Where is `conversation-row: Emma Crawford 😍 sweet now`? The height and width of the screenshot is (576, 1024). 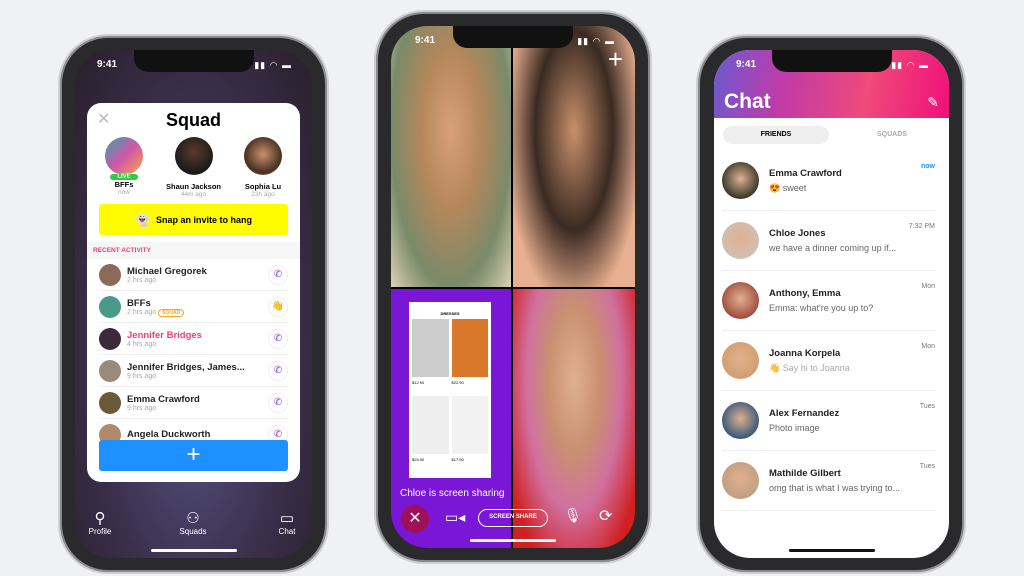 conversation-row: Emma Crawford 😍 sweet now is located at coordinates (828, 181).